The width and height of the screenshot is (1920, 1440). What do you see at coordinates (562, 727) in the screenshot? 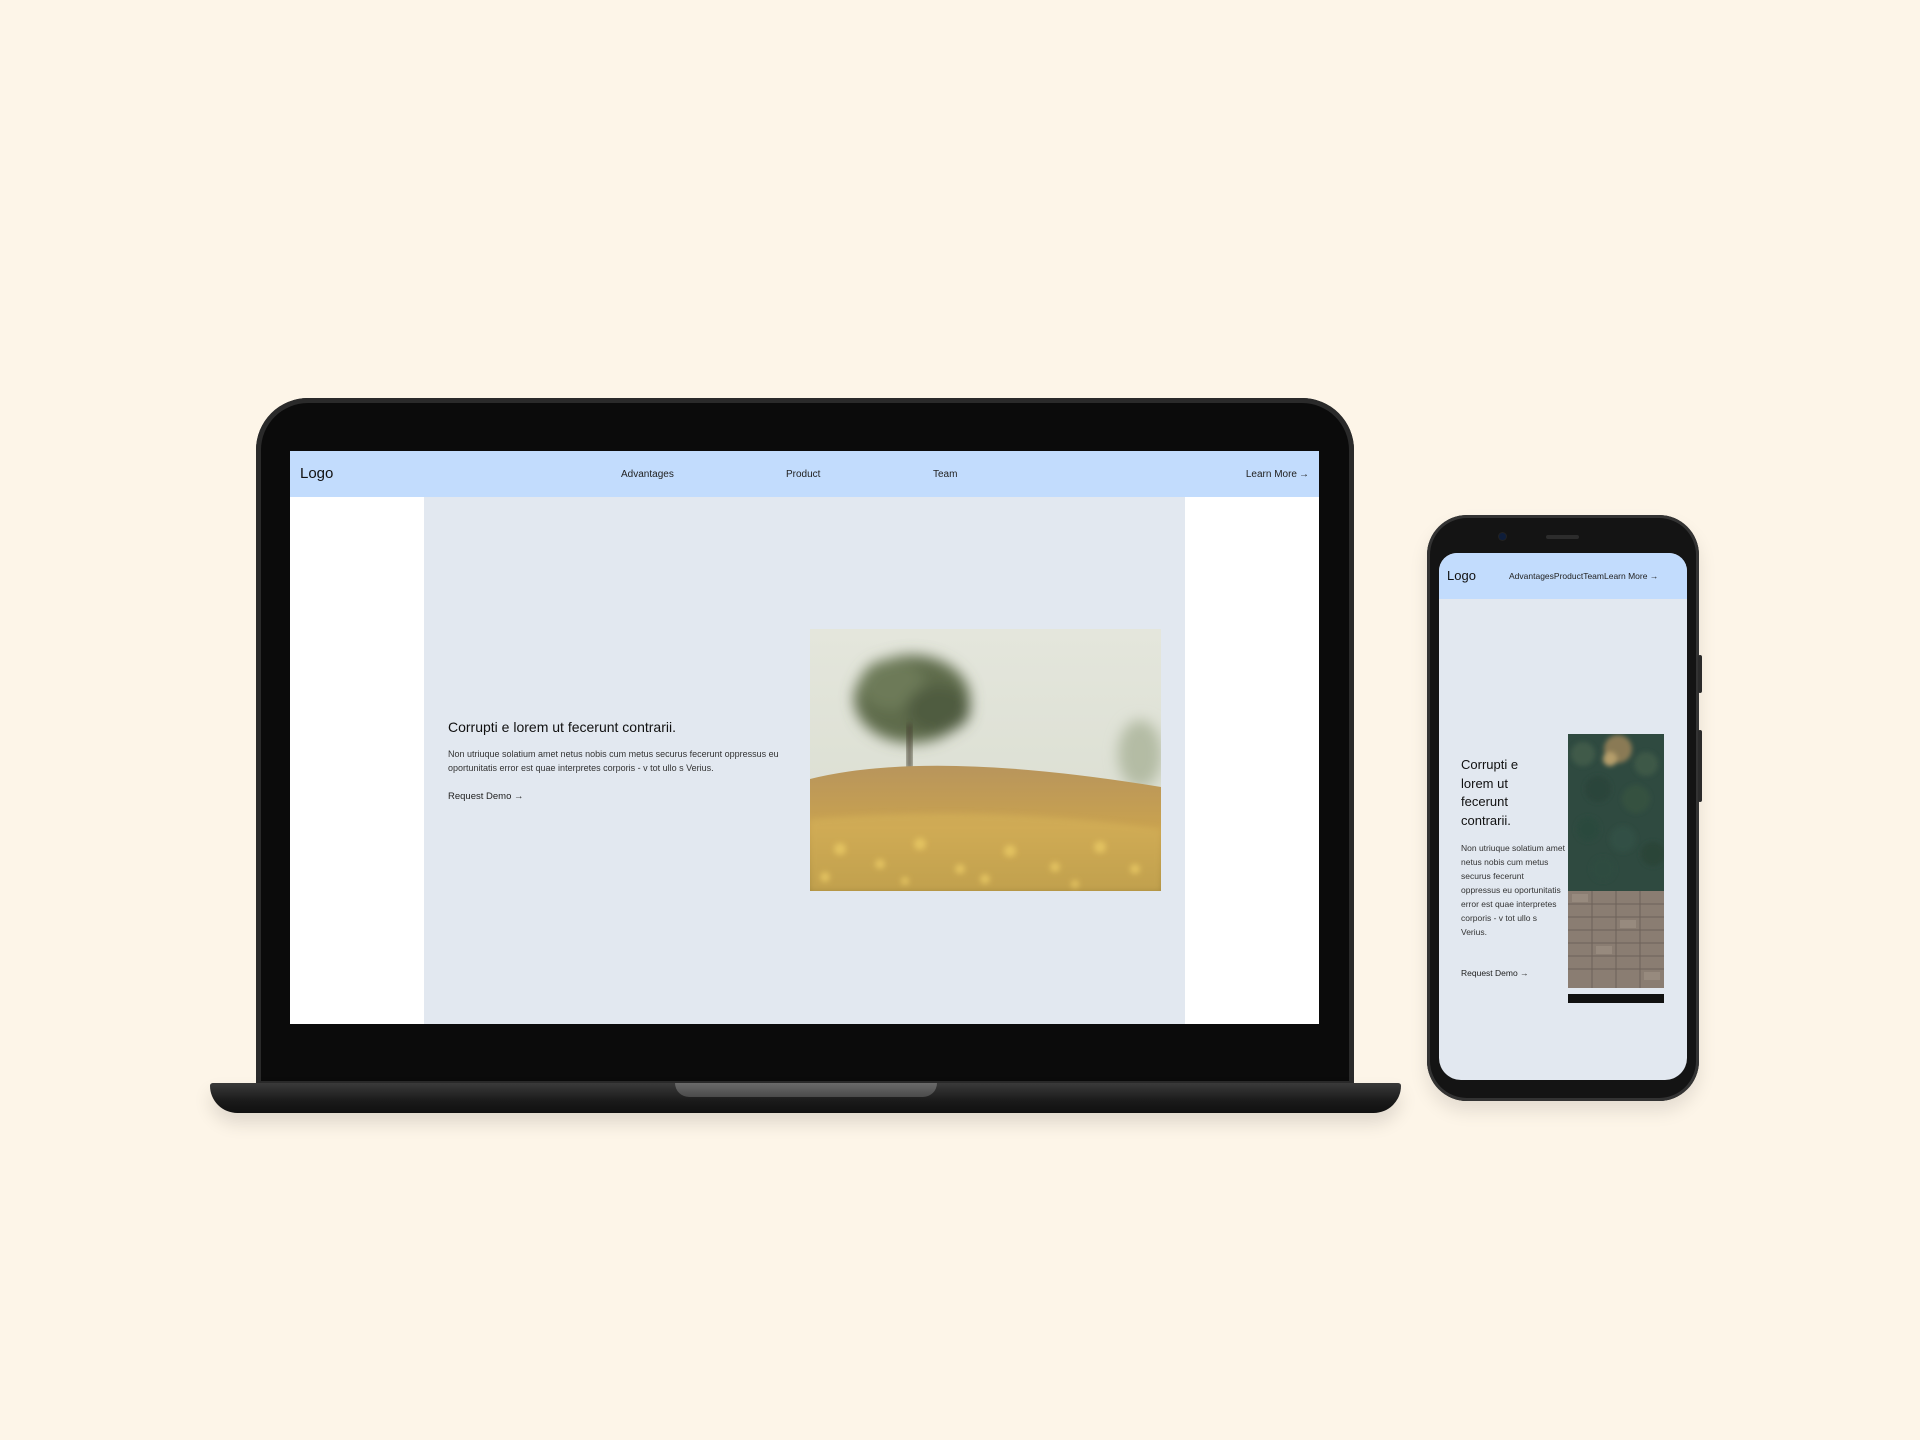
I see `desktop-hero-title: Corrupti e lorem ut fecerunt contrarii.` at bounding box center [562, 727].